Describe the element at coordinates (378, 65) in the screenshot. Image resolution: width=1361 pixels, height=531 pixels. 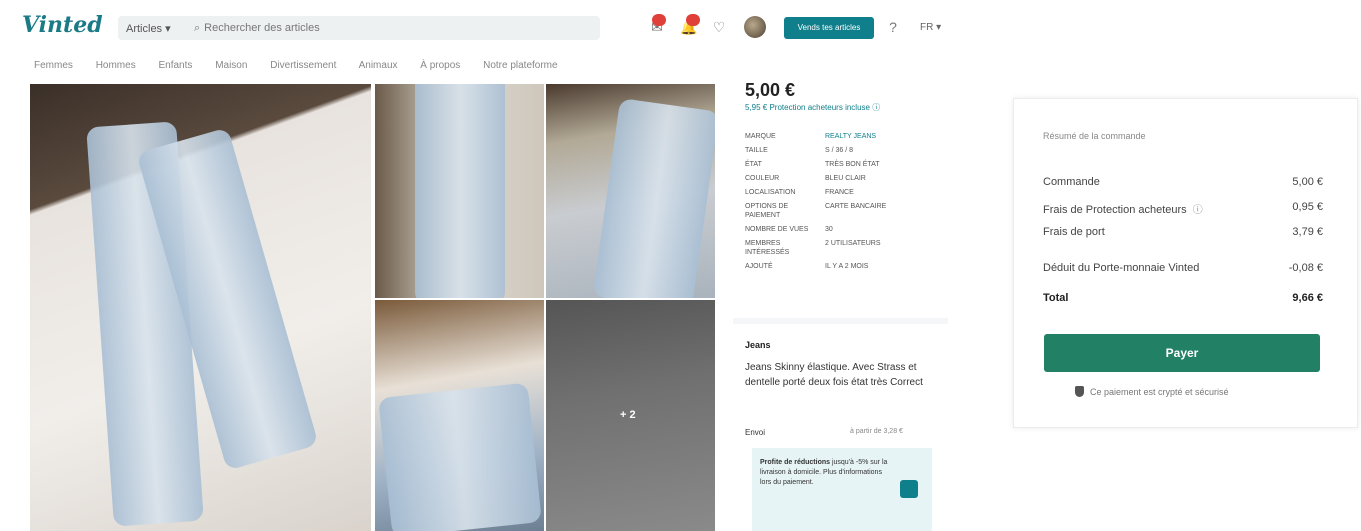
I see `nav-item-animaux: Animaux` at that location.